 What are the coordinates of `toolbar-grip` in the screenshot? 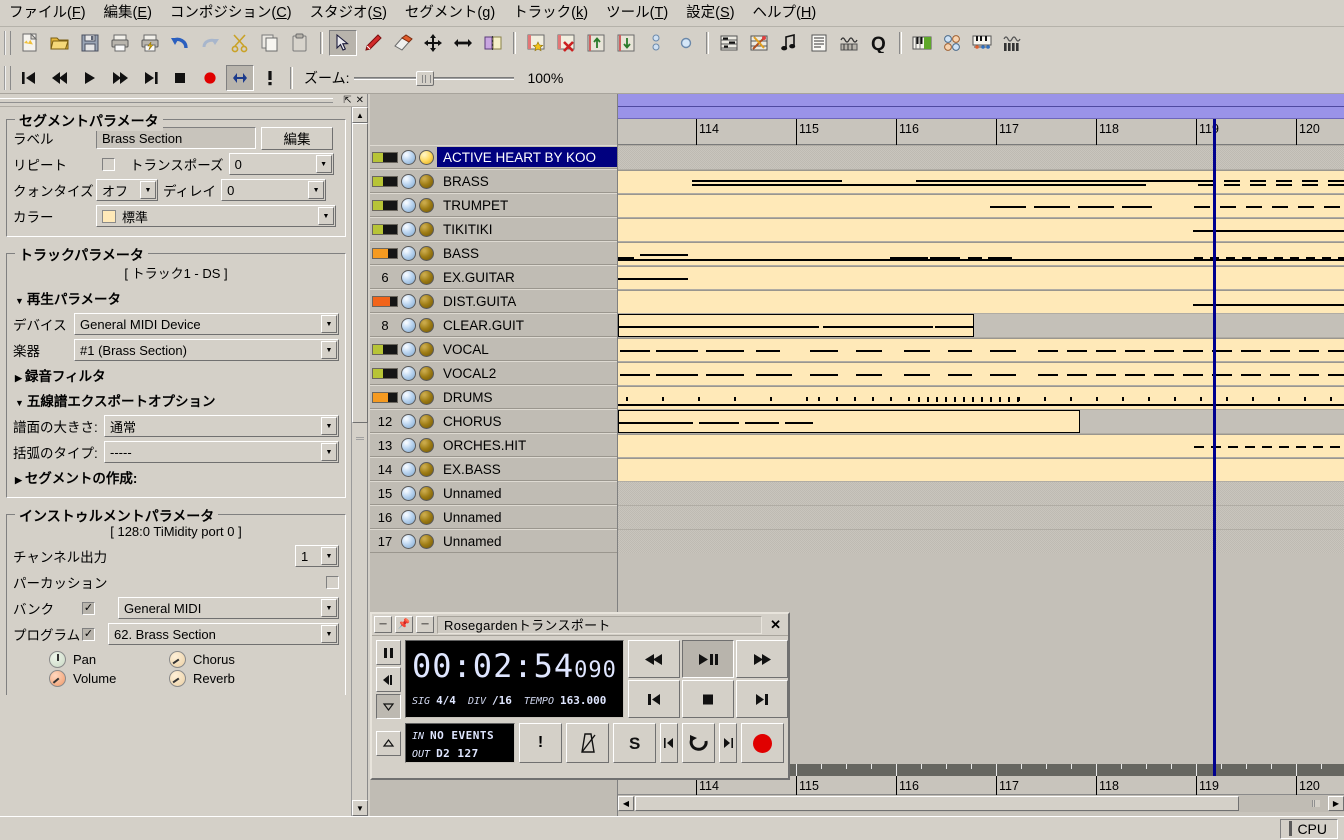 It's located at (7, 43).